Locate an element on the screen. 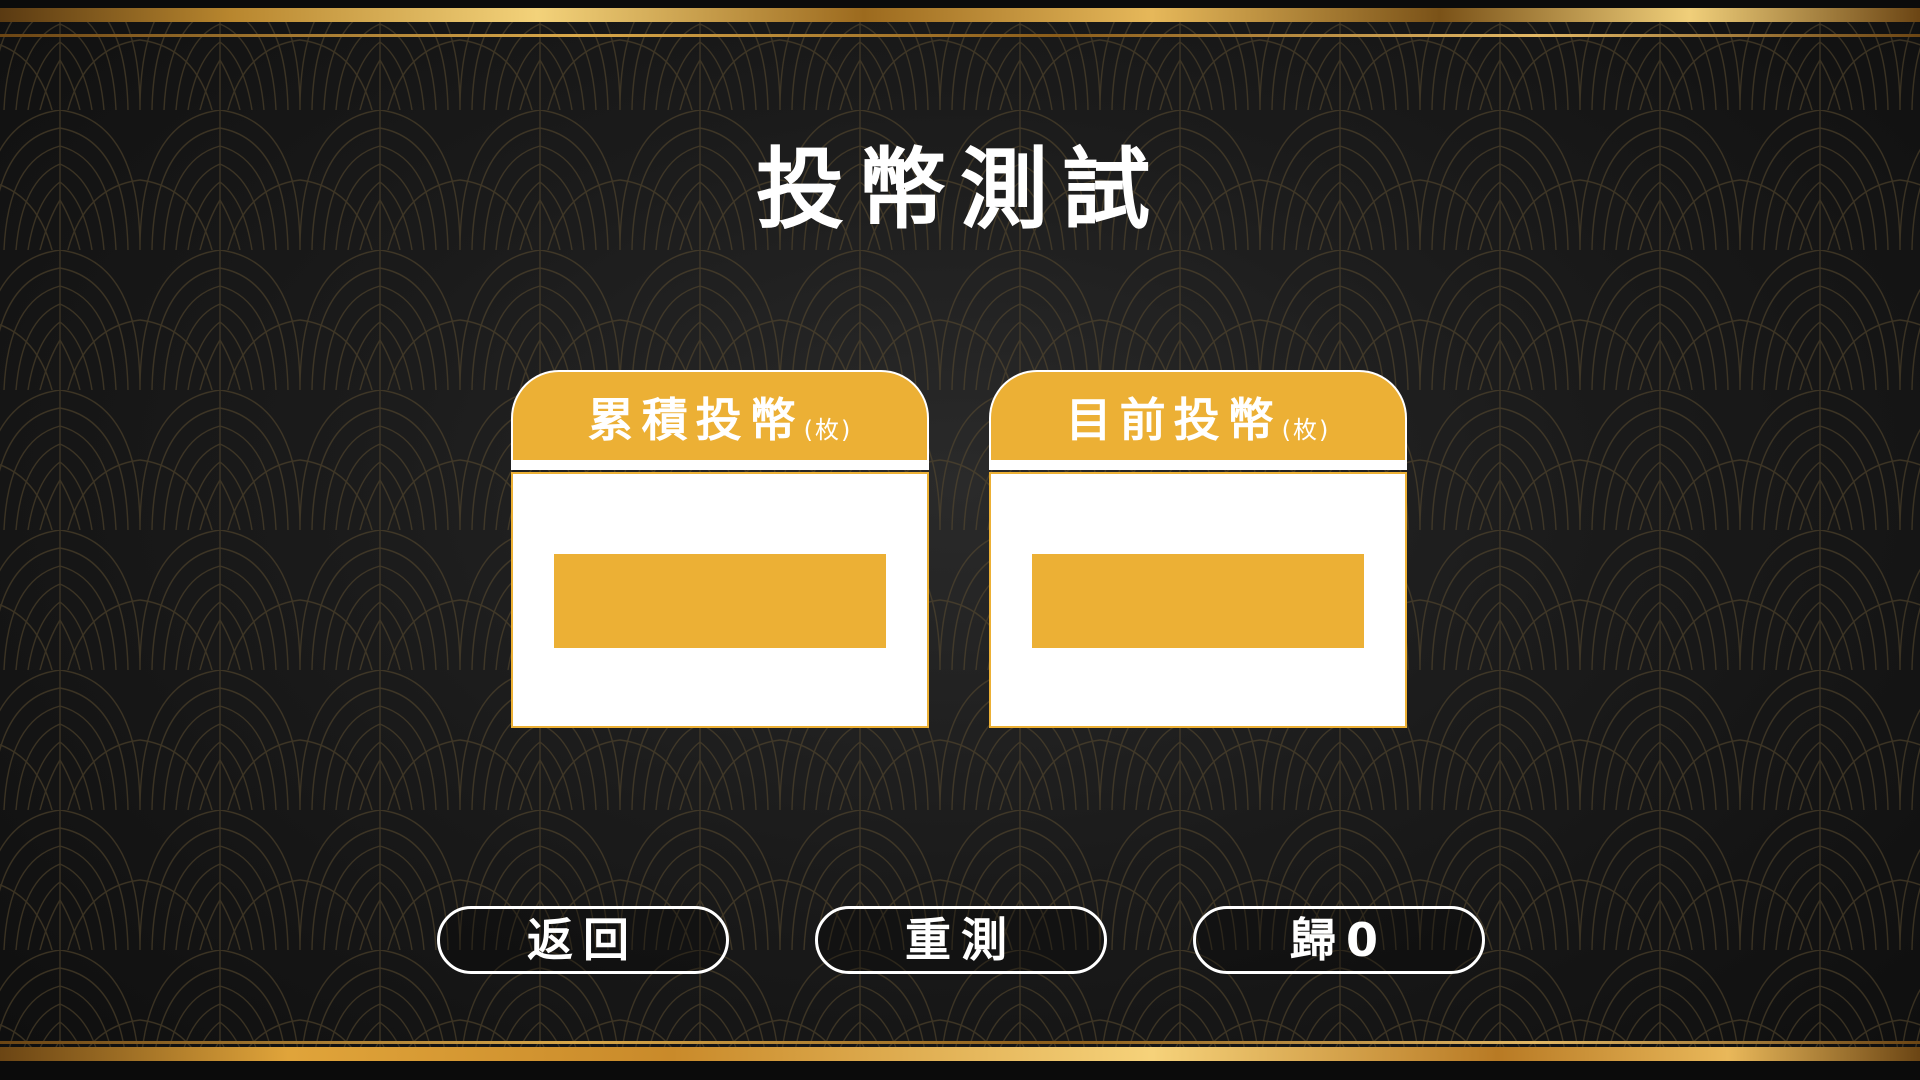 This screenshot has height=1080, width=1920. bottom-dark-strip is located at coordinates (960, 1070).